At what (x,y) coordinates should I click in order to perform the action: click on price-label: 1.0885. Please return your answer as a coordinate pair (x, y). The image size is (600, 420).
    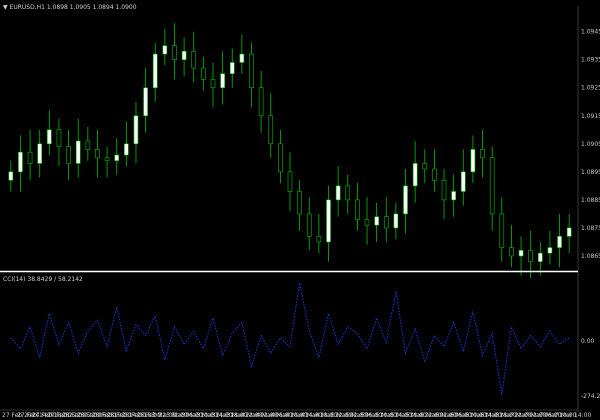
    Looking at the image, I should click on (590, 200).